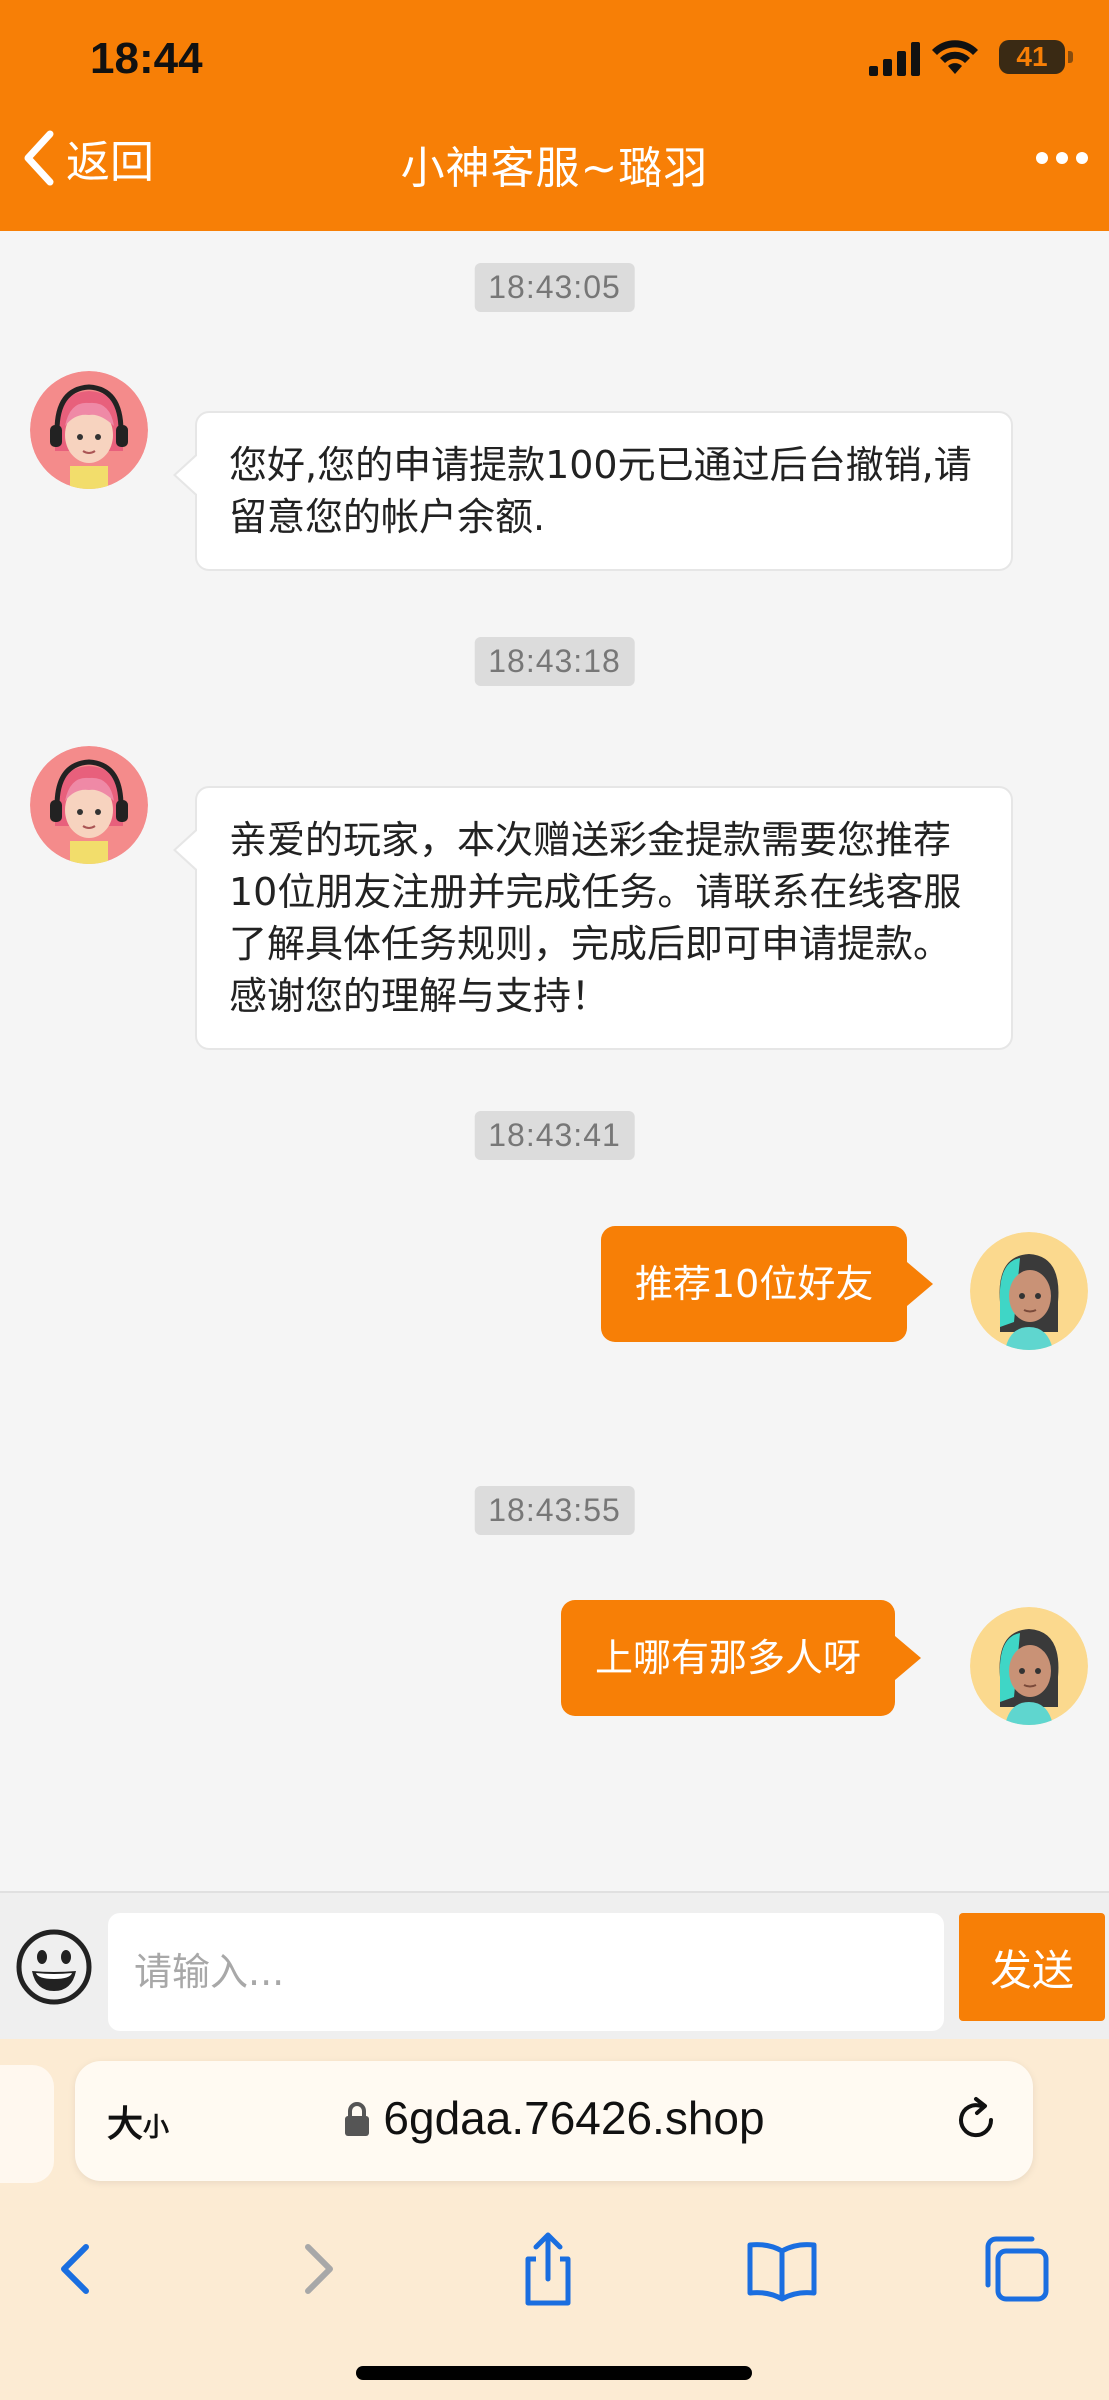 The width and height of the screenshot is (1109, 2400). What do you see at coordinates (1032, 1967) in the screenshot?
I see `send-button: 发送` at bounding box center [1032, 1967].